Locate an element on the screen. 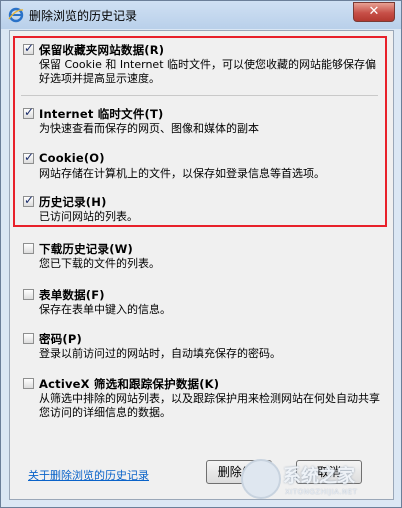  checkbox-temp-files: ✓ is located at coordinates (29, 112).